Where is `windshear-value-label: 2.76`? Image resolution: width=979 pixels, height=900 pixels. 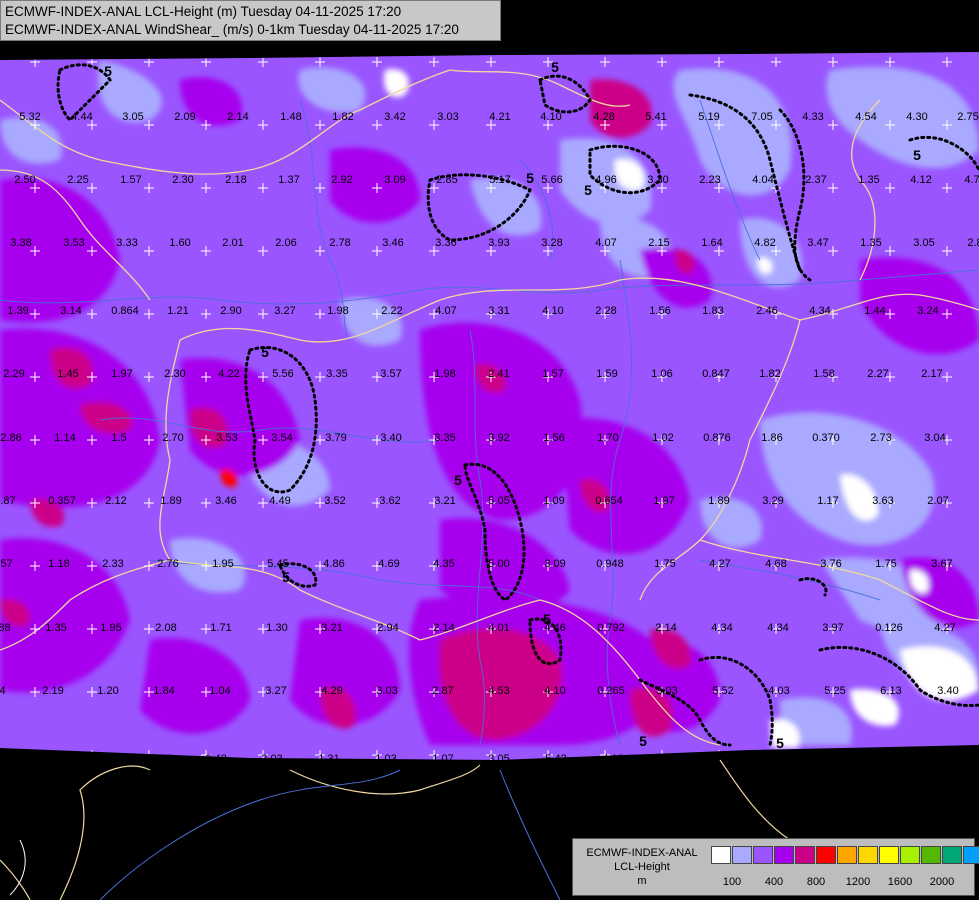
windshear-value-label: 2.76 is located at coordinates (167, 564).